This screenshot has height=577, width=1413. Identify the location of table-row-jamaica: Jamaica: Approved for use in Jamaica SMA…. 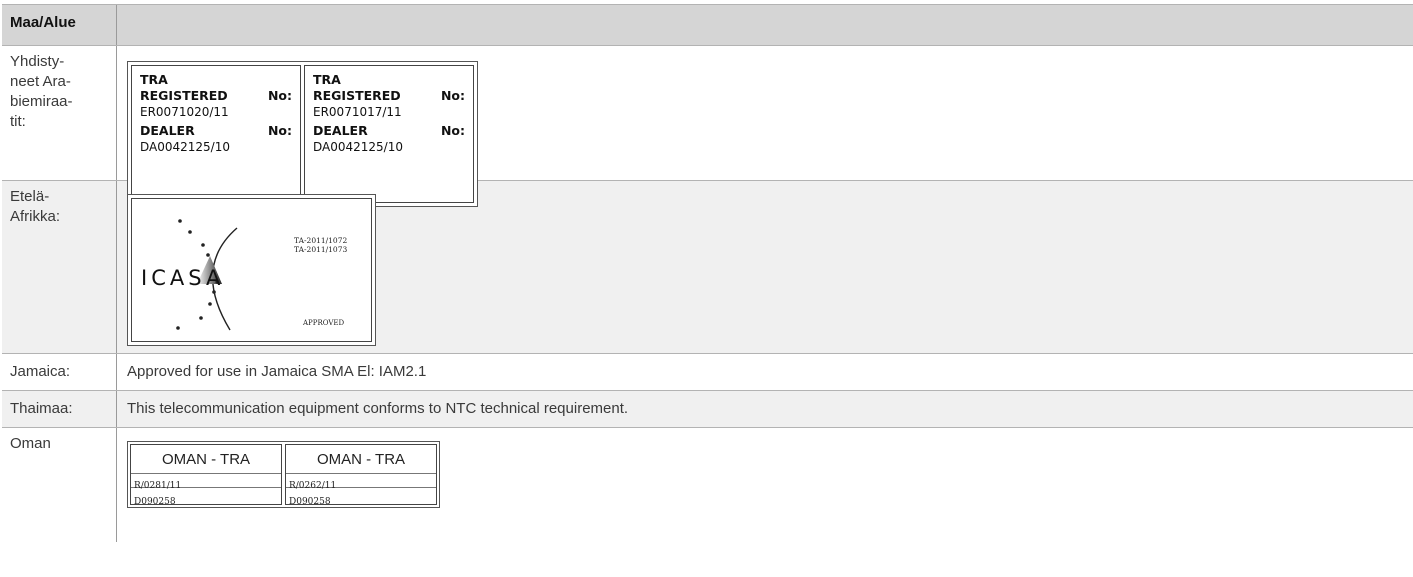
(707, 371).